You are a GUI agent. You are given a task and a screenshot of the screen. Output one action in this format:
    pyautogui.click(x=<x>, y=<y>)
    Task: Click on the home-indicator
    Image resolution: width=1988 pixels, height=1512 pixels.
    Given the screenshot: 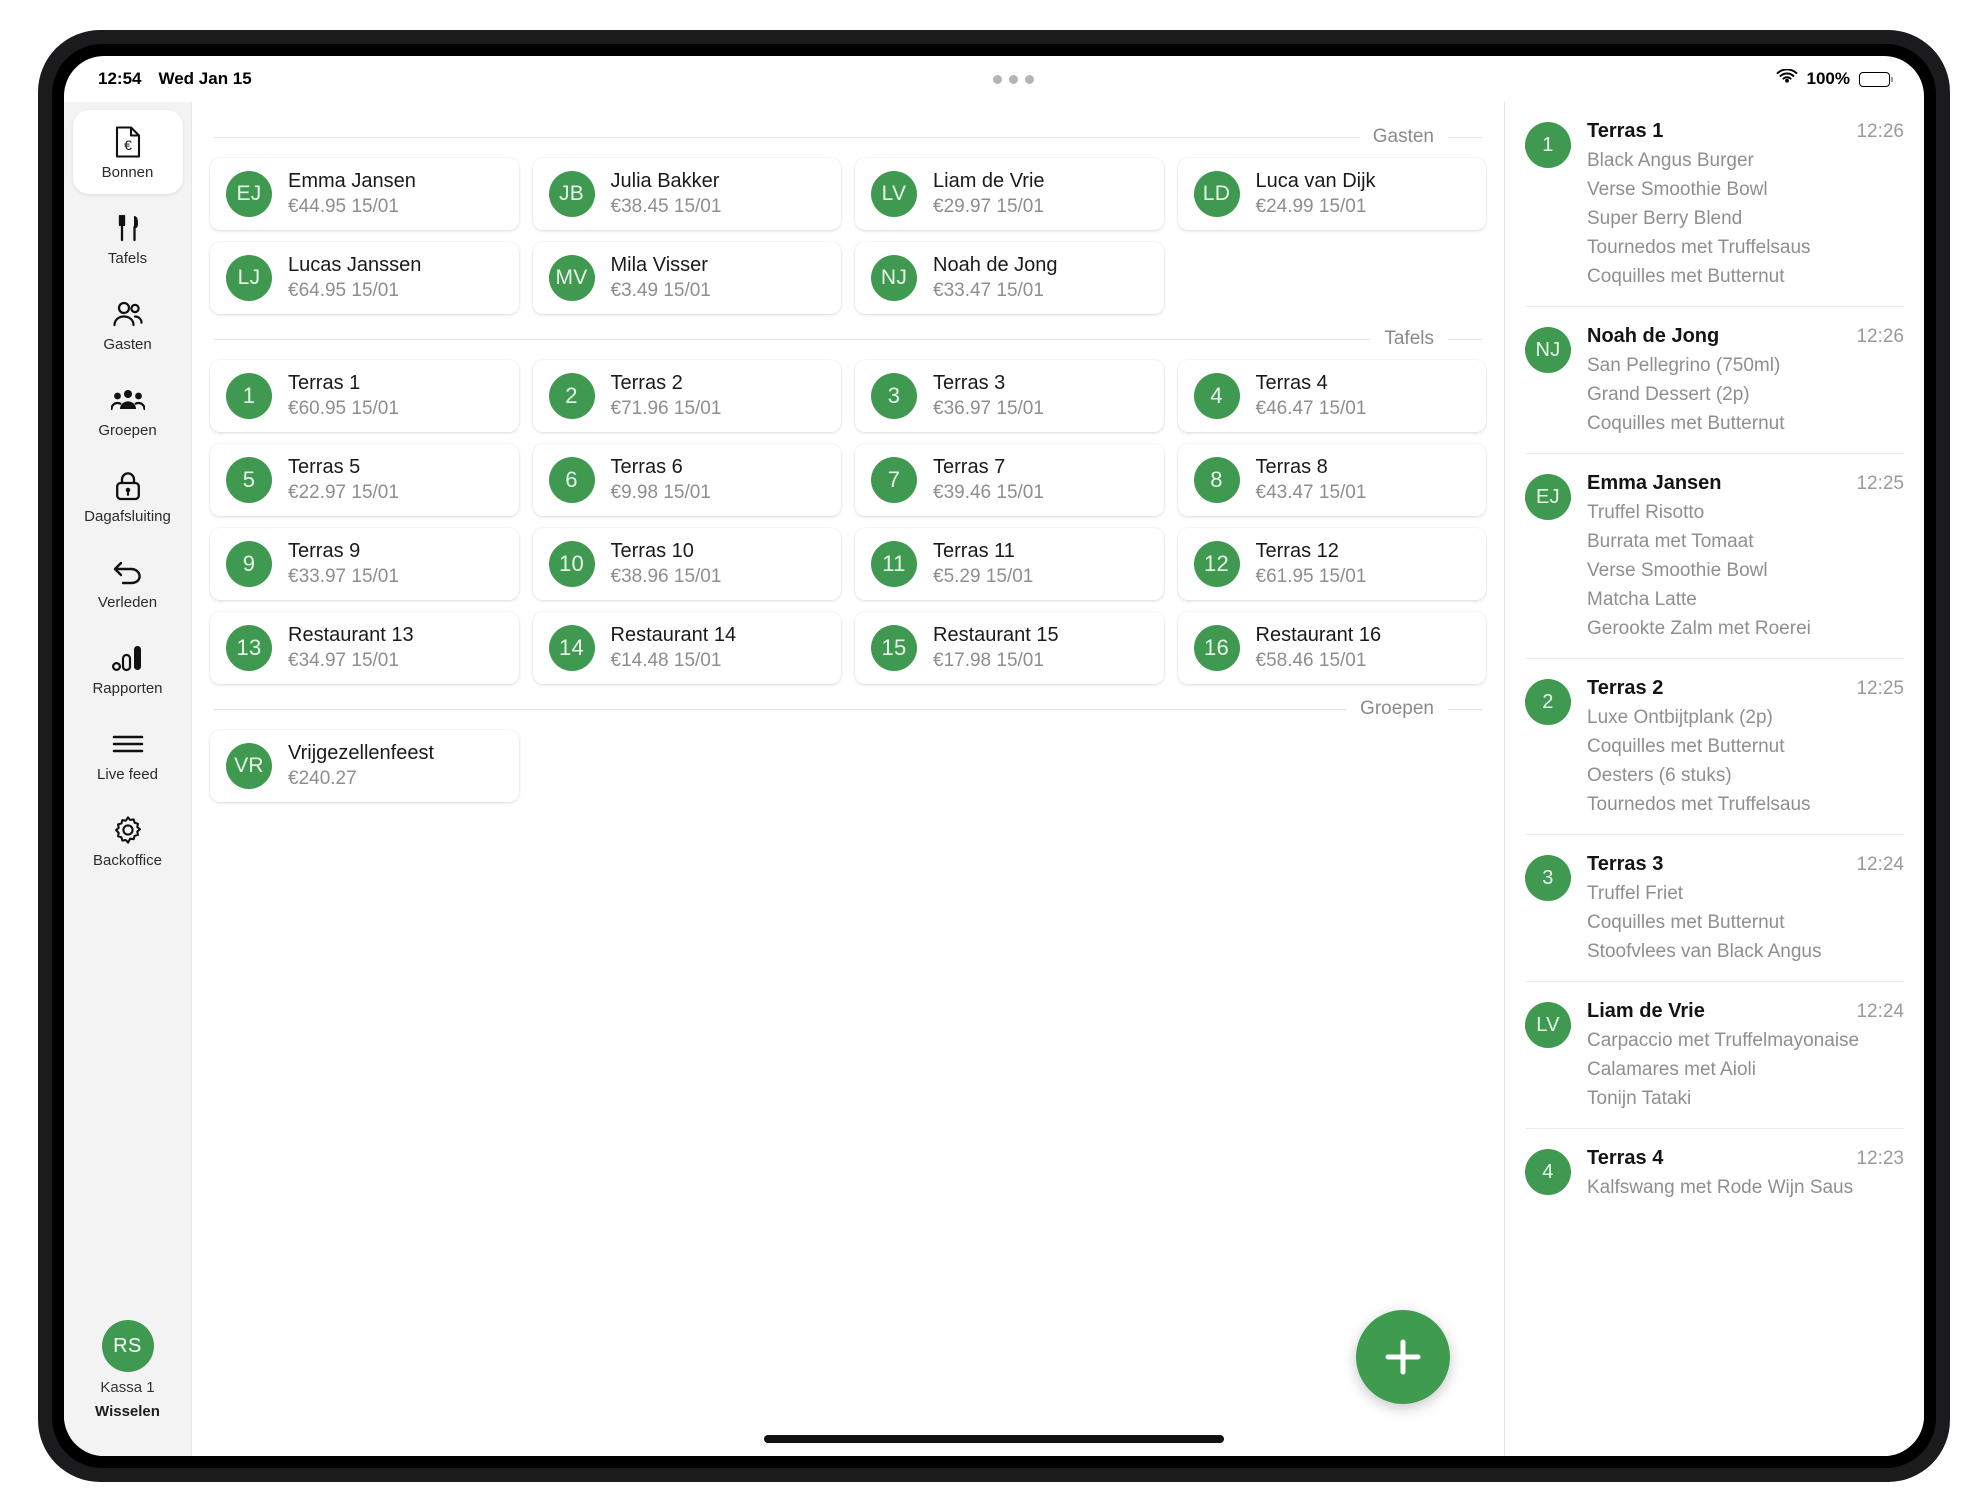 What is the action you would take?
    pyautogui.click(x=994, y=1439)
    